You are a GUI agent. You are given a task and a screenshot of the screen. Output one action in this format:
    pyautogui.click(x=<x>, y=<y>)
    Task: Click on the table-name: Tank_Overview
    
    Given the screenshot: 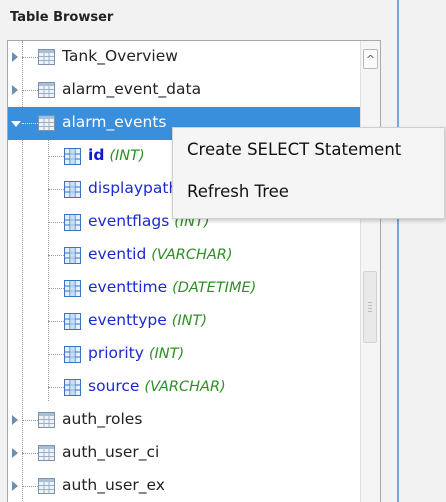 What is the action you would take?
    pyautogui.click(x=120, y=56)
    